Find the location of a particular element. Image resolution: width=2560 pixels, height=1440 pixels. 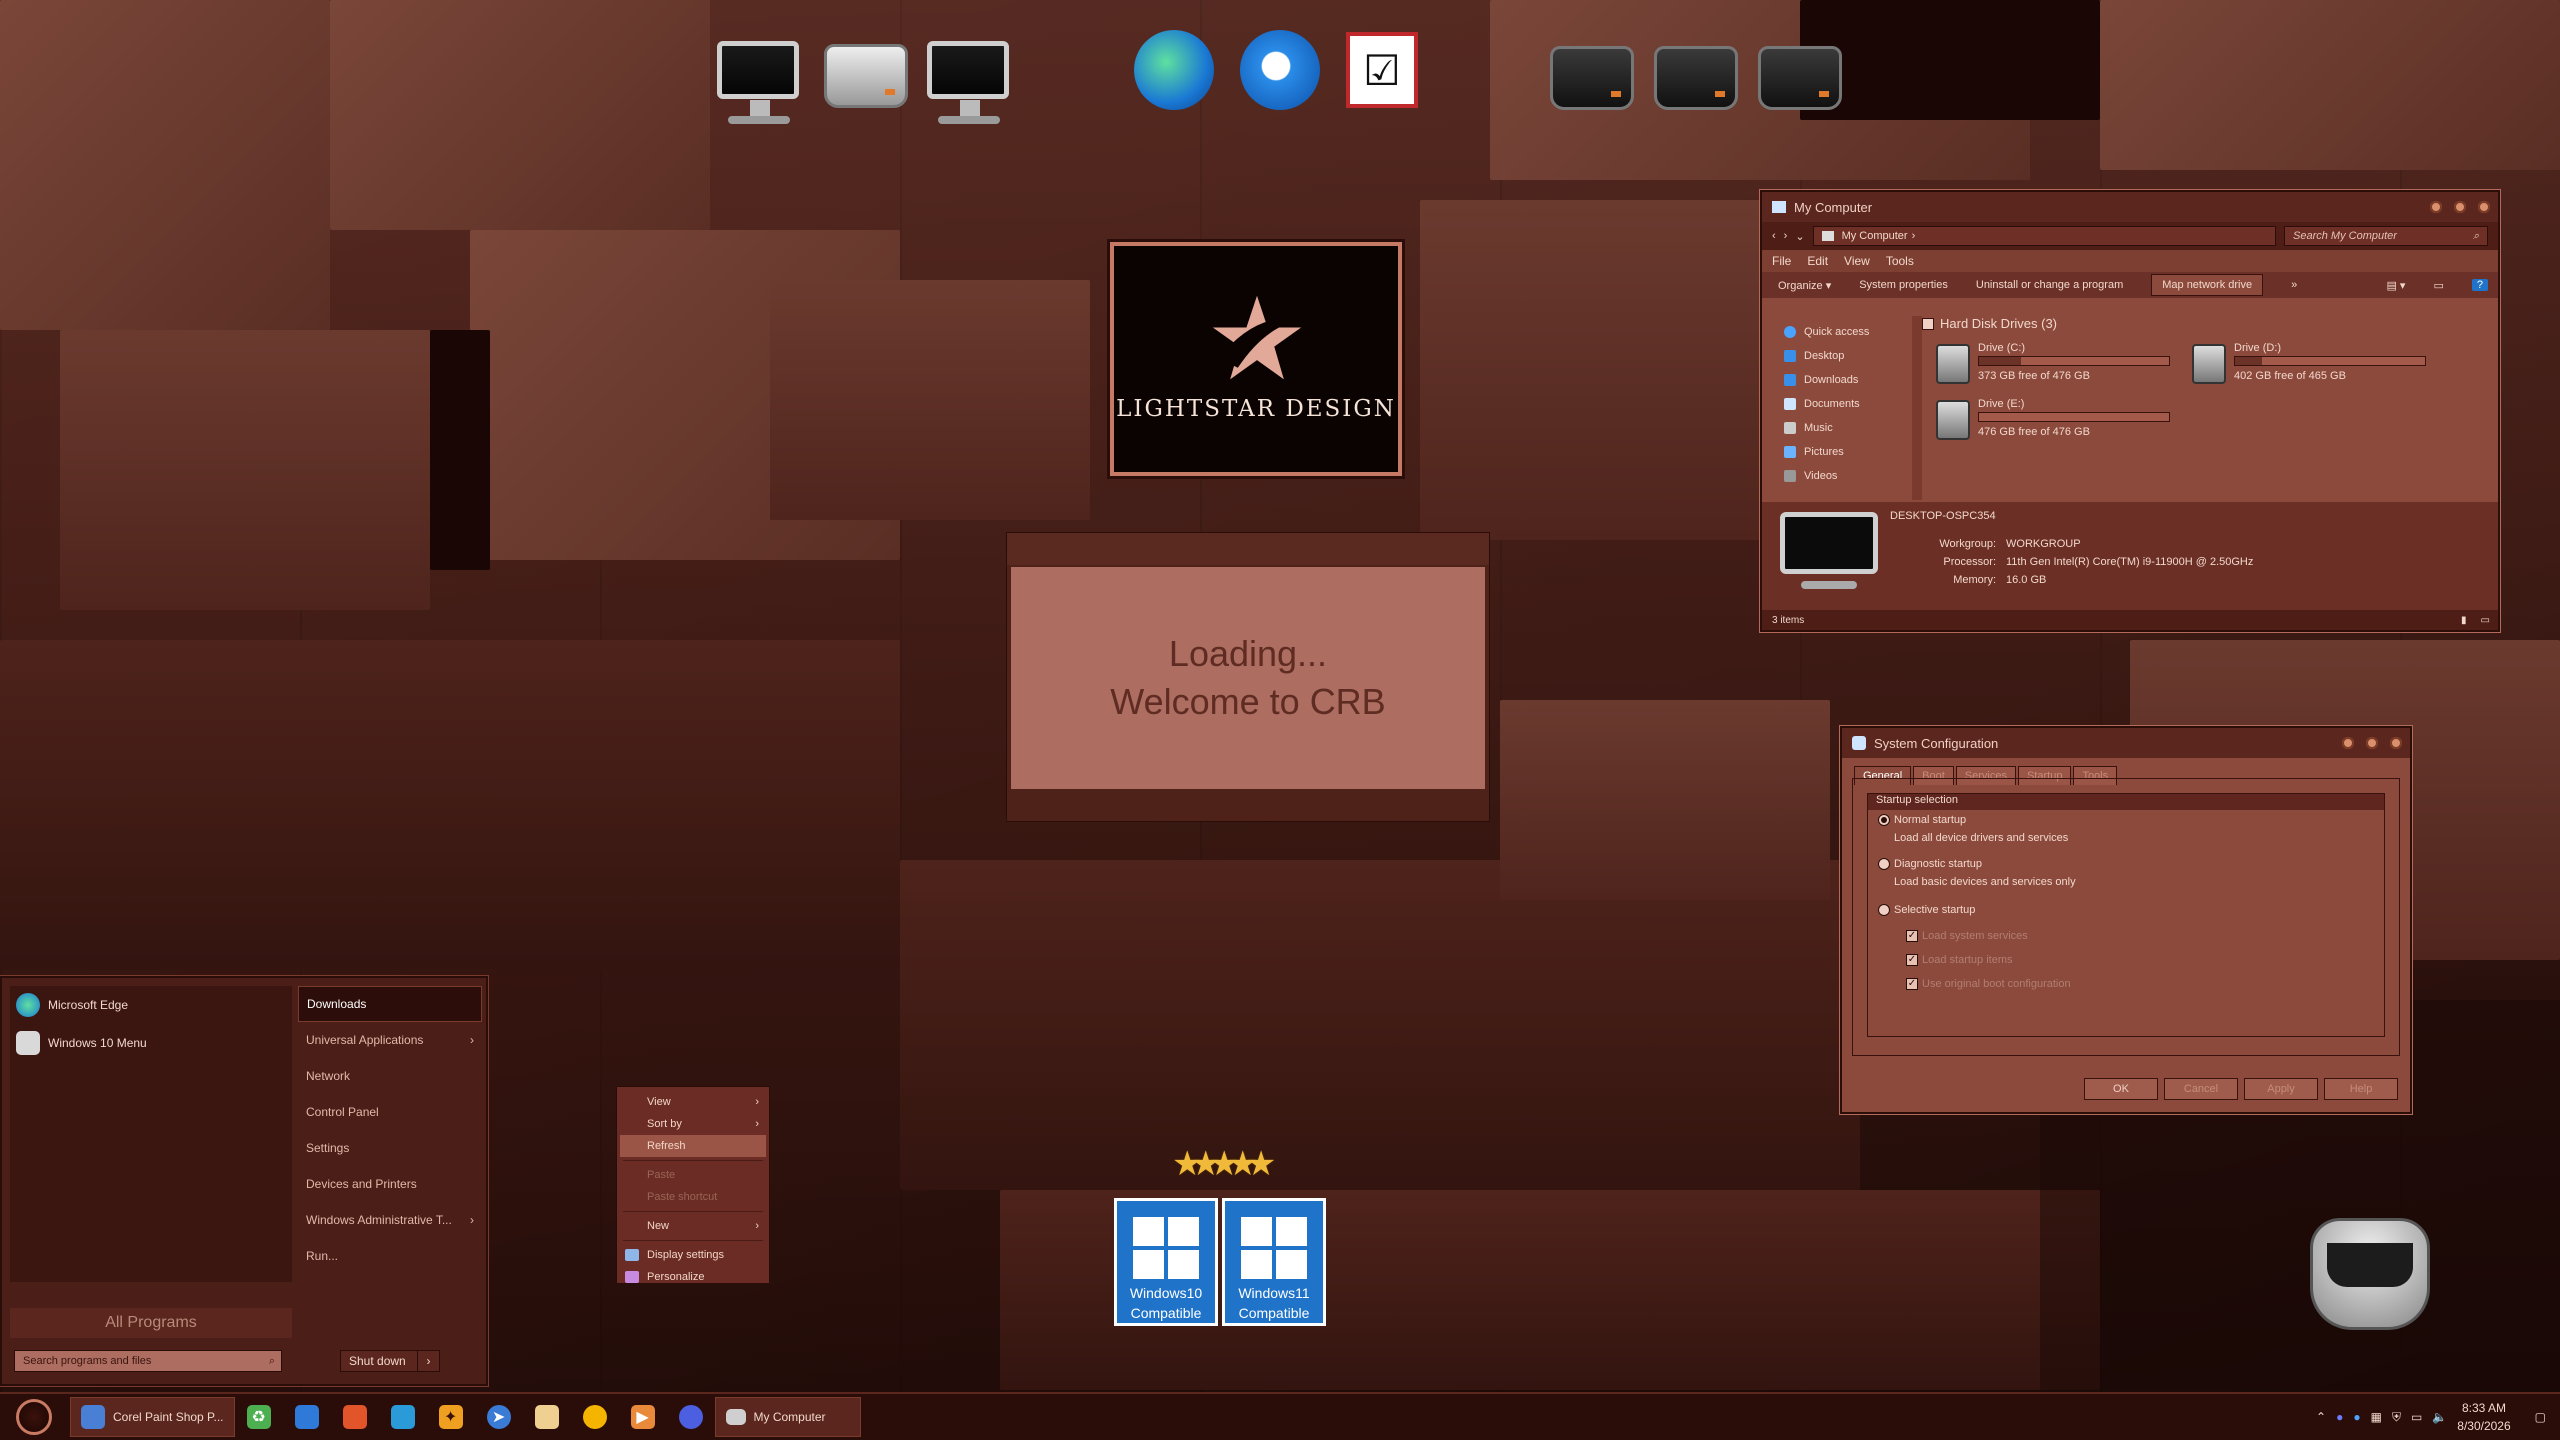

normal-startup-radio: Normal startup is located at coordinates (1922, 820).